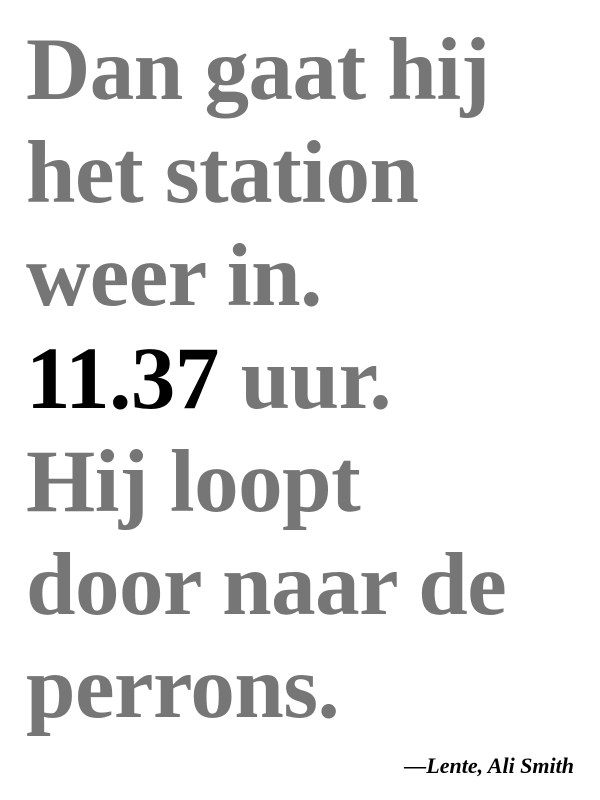 This screenshot has width=600, height=800. I want to click on quote-line: weer in., so click(174, 276).